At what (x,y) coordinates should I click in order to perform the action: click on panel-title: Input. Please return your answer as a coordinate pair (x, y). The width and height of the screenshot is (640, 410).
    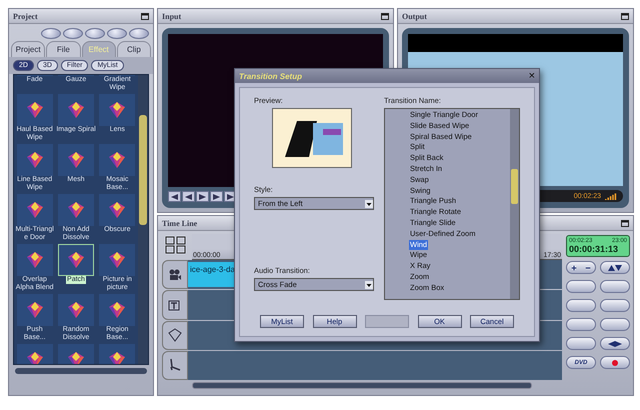
    Looking at the image, I should click on (172, 16).